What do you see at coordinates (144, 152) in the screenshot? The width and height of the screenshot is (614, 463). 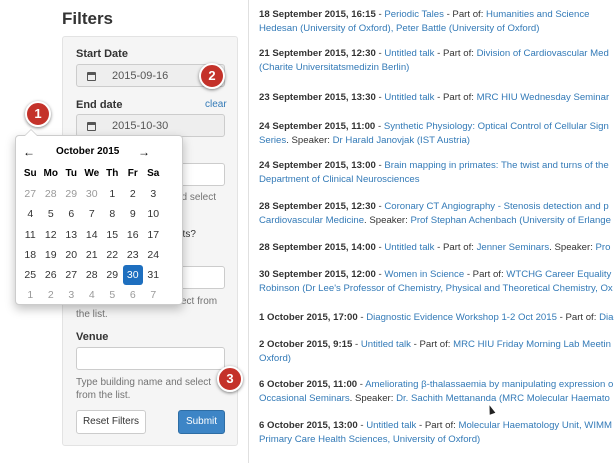 I see `next-month-arrow-icon: →` at bounding box center [144, 152].